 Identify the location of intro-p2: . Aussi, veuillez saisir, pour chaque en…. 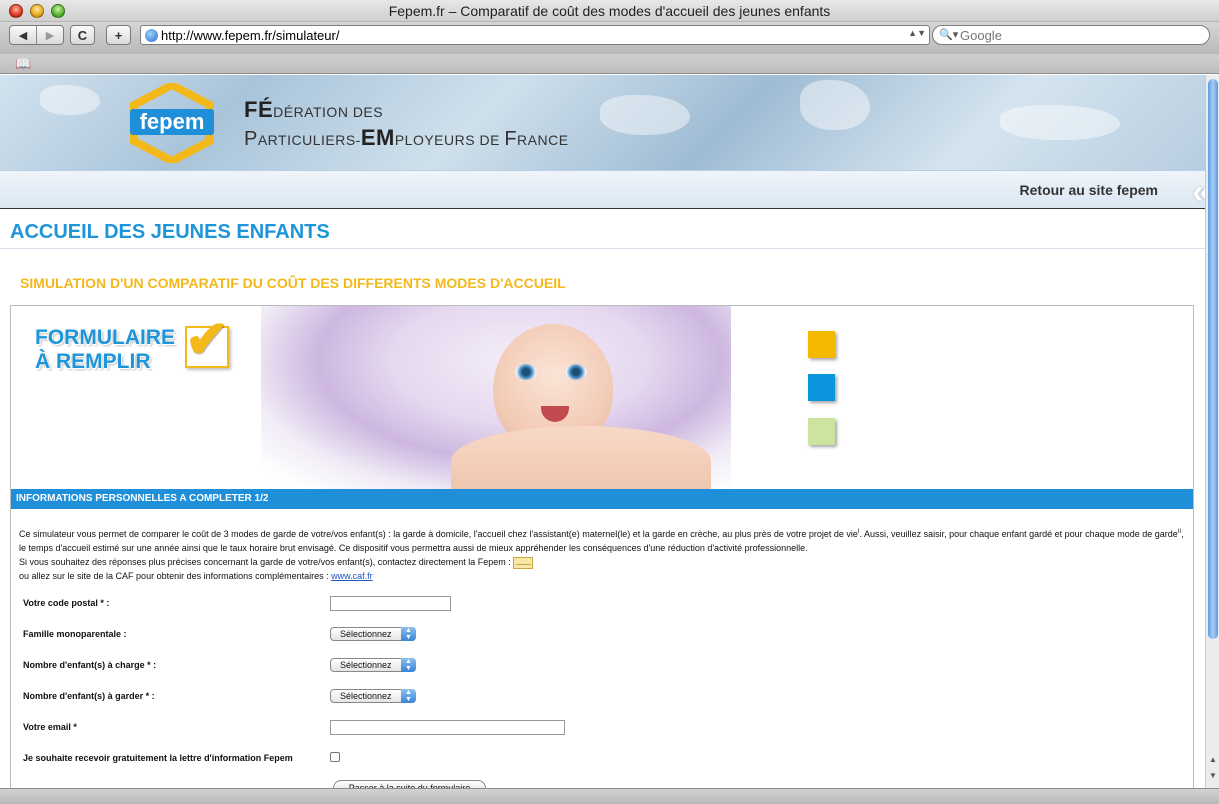
(1018, 534).